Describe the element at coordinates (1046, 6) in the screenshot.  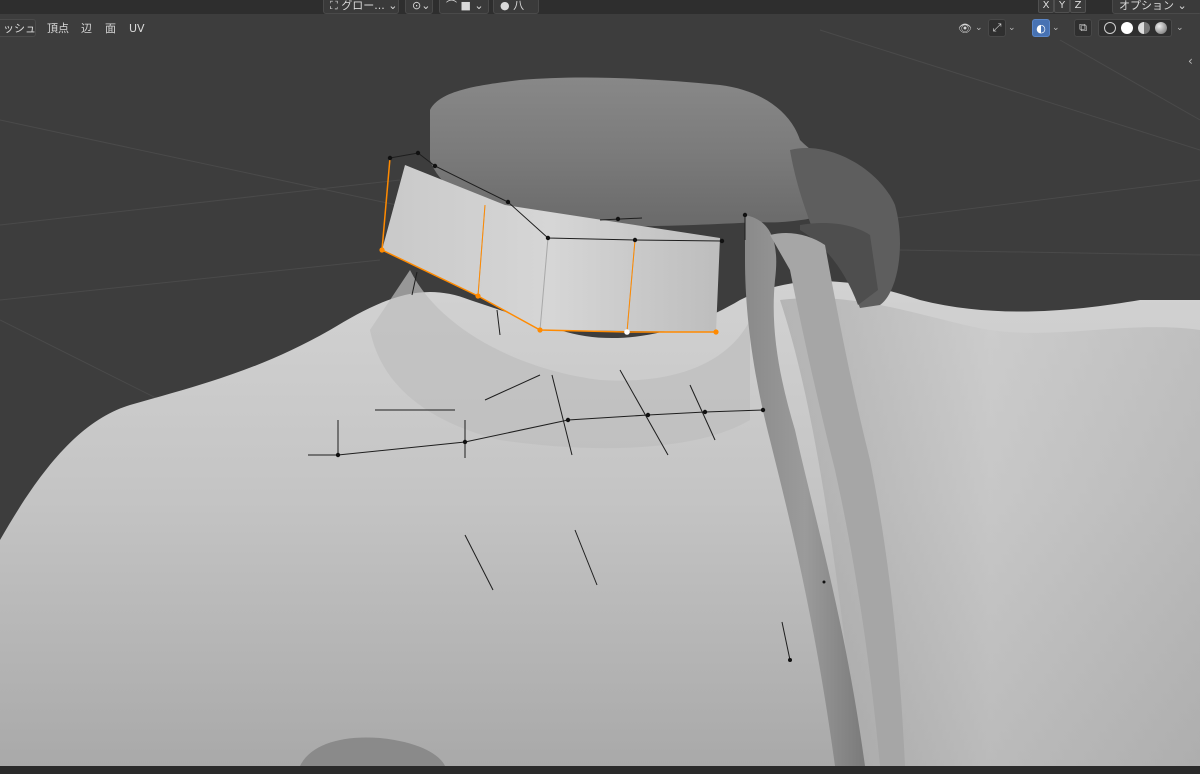
I see `mirror-x-toggle: X` at that location.